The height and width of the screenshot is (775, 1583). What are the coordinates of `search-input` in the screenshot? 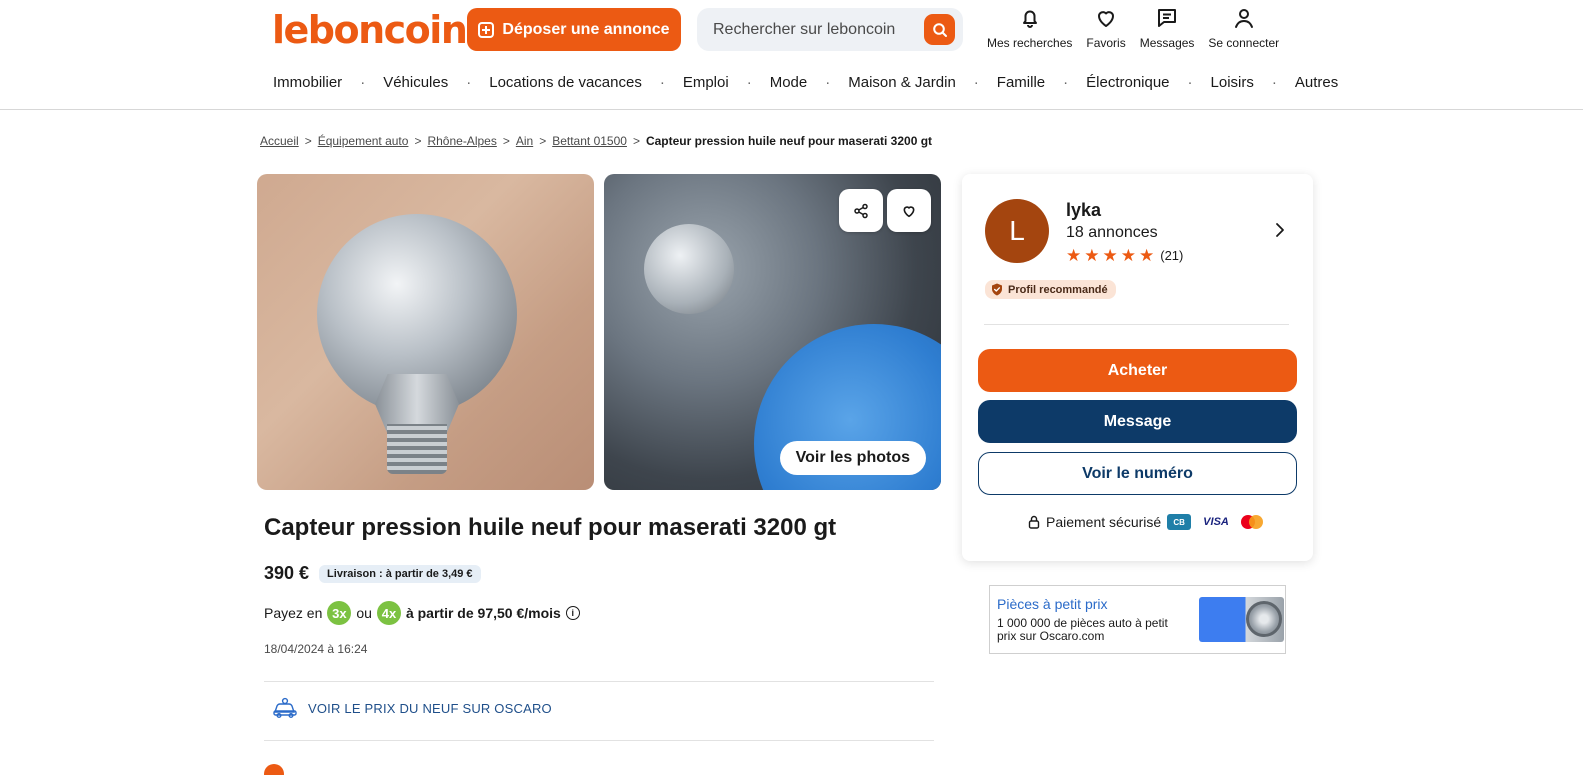 It's located at (813, 29).